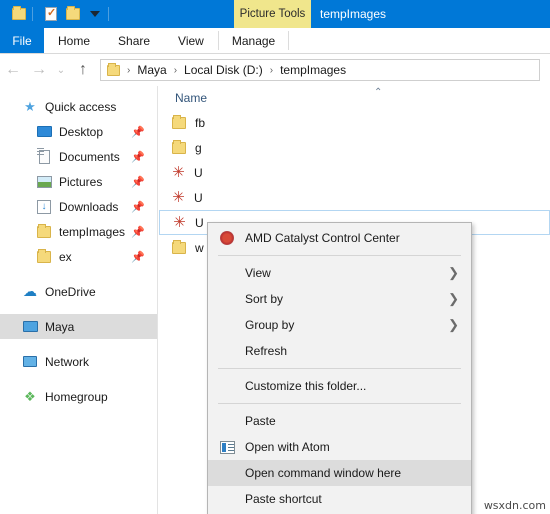 This screenshot has height=514, width=550. What do you see at coordinates (339, 299) in the screenshot?
I see `menu-item-sort-by: Sort by ❯` at bounding box center [339, 299].